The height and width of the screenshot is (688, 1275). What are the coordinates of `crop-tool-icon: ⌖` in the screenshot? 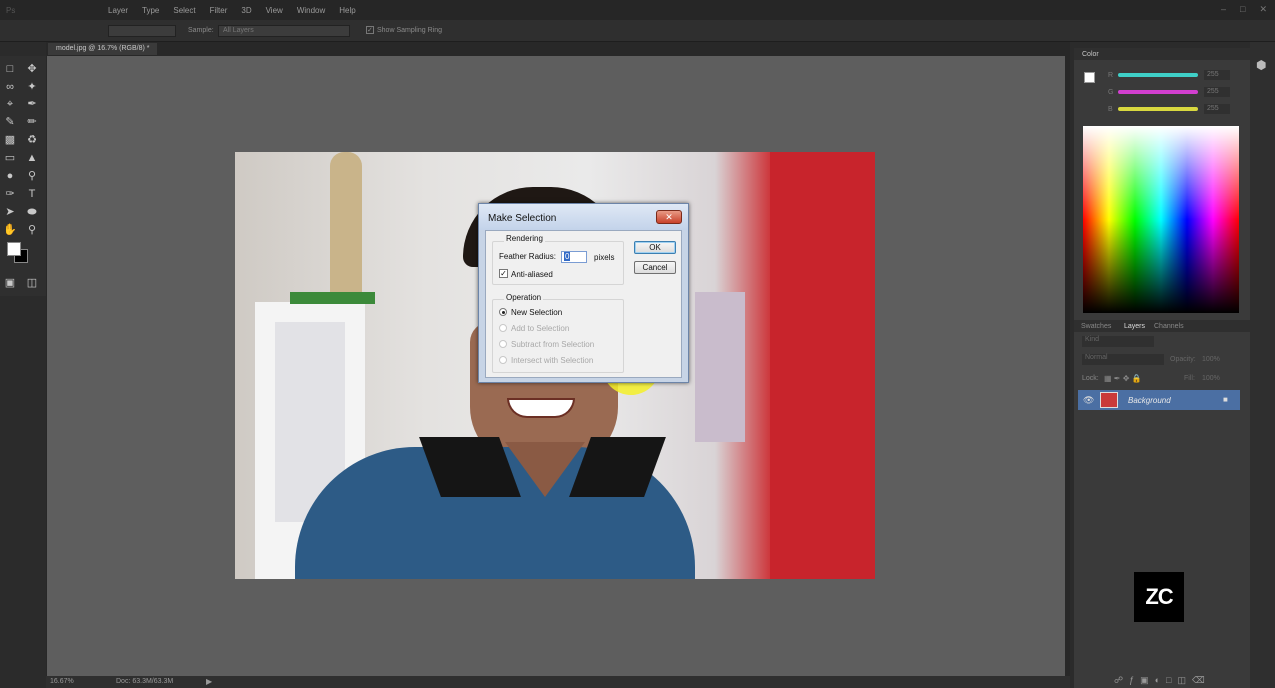 It's located at (10, 104).